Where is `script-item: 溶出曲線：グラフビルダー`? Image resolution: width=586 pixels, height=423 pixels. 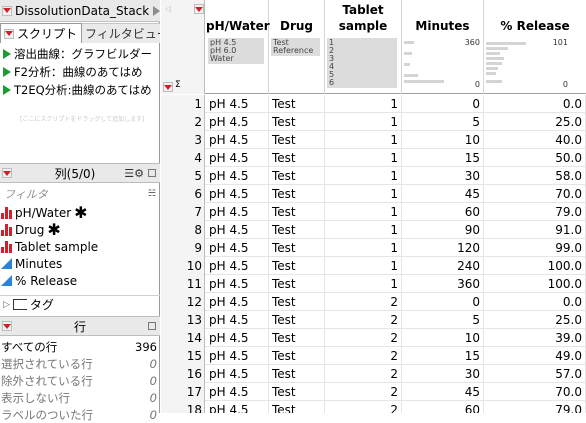 script-item: 溶出曲線：グラフビルダー is located at coordinates (80, 54).